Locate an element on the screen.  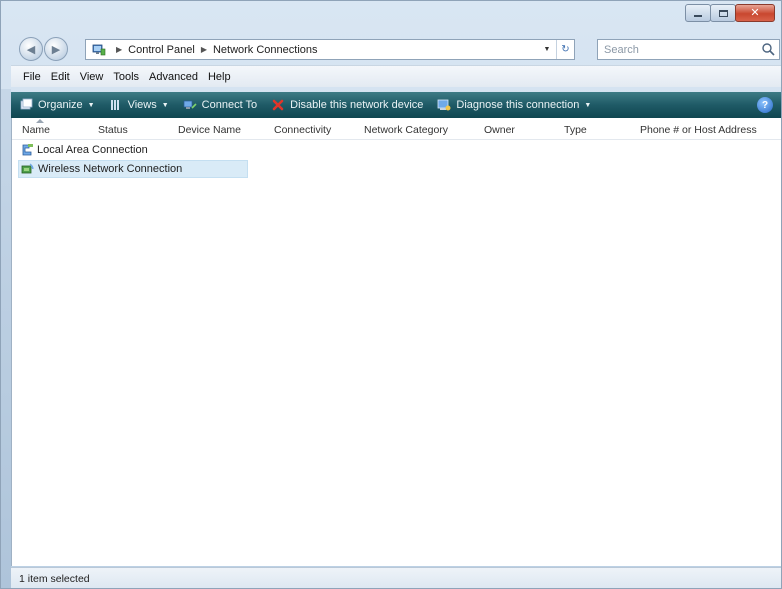
organize-button: Organize ▼ is located at coordinates (57, 105).